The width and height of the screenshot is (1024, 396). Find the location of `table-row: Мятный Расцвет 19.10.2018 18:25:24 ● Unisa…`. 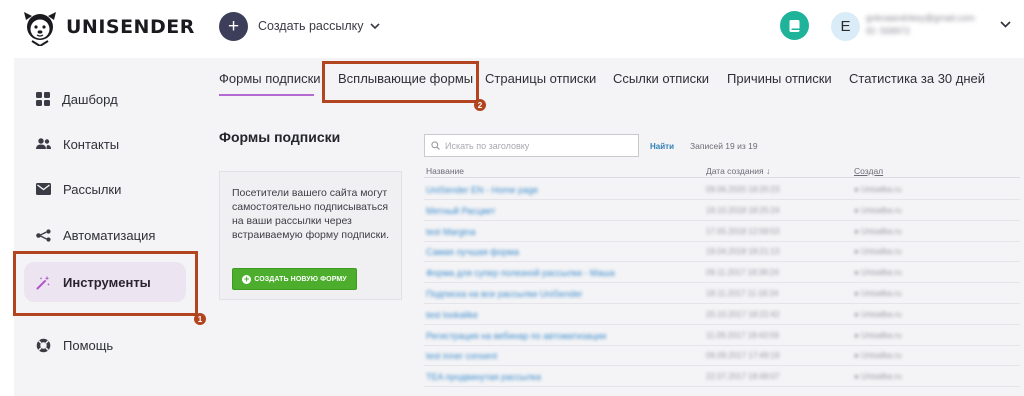

table-row: Мятный Расцвет 19.10.2018 18:25:24 ● Unisa… is located at coordinates (722, 210).